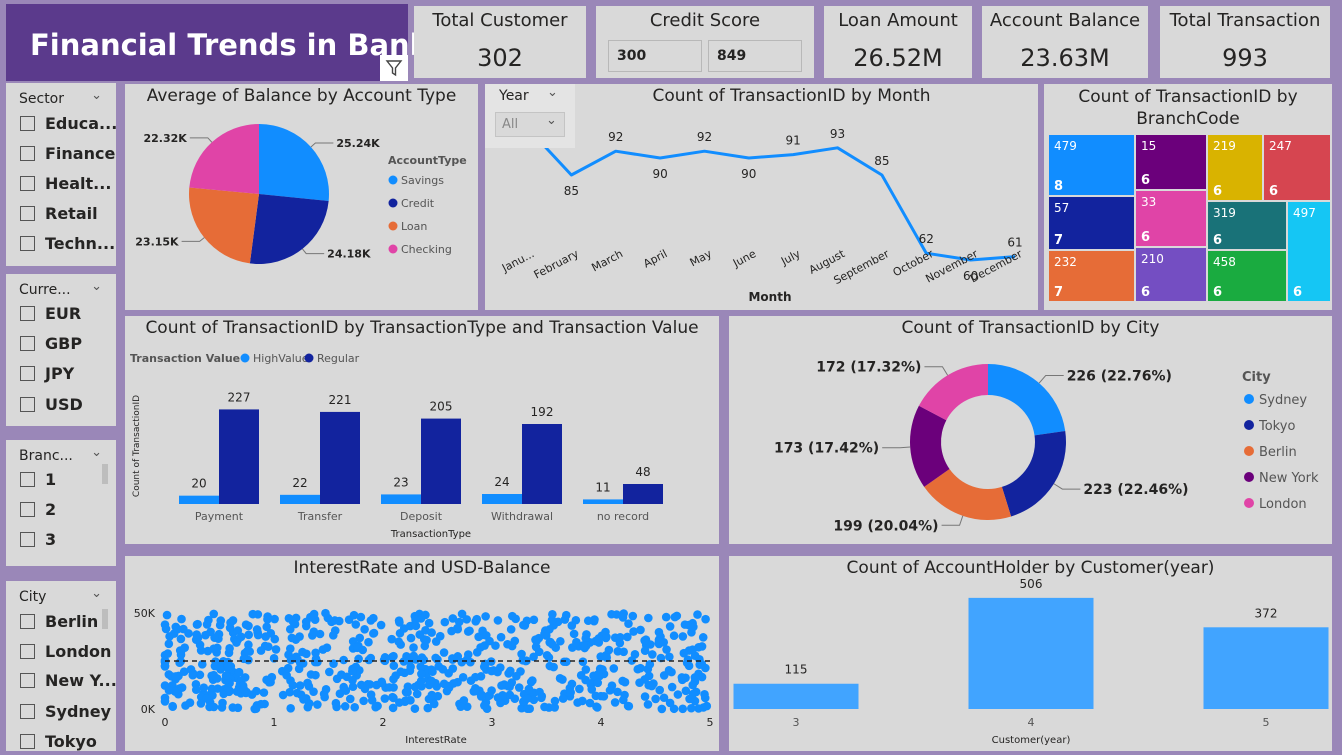  Describe the element at coordinates (1065, 42) in the screenshot. I see `kpi-account-balance: Account Balance 23.63M` at that location.